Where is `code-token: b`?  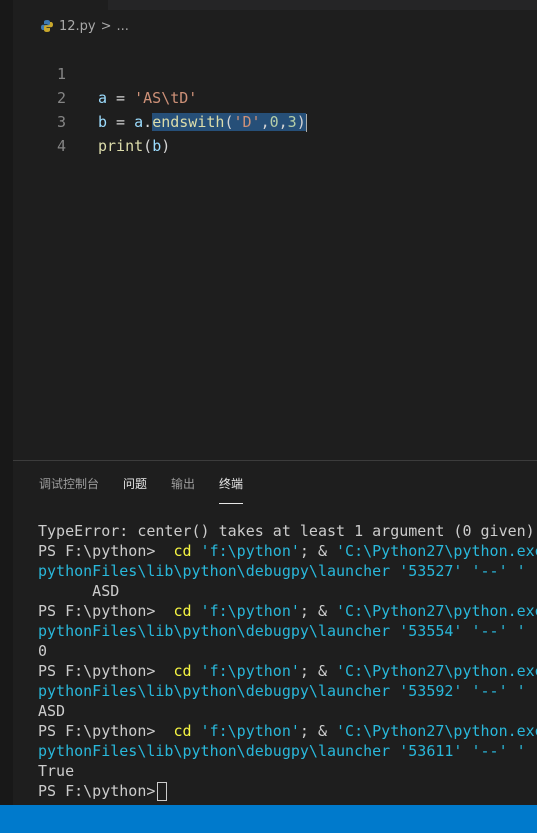
code-token: b is located at coordinates (157, 146).